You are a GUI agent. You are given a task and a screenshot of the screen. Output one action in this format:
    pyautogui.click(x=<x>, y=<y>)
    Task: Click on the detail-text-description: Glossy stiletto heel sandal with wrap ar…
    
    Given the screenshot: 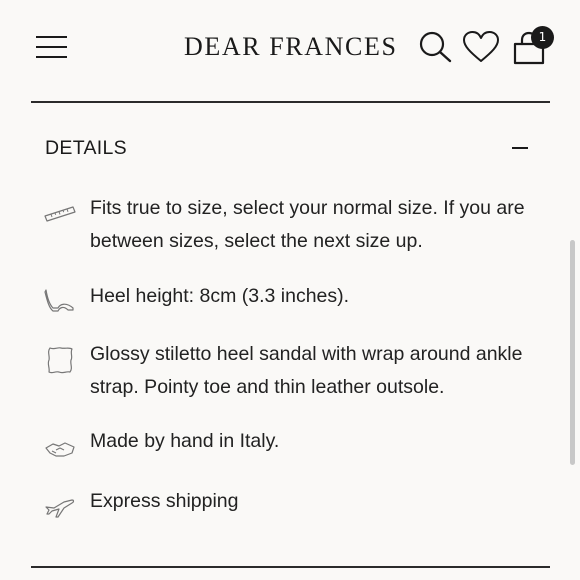 What is the action you would take?
    pyautogui.click(x=306, y=370)
    